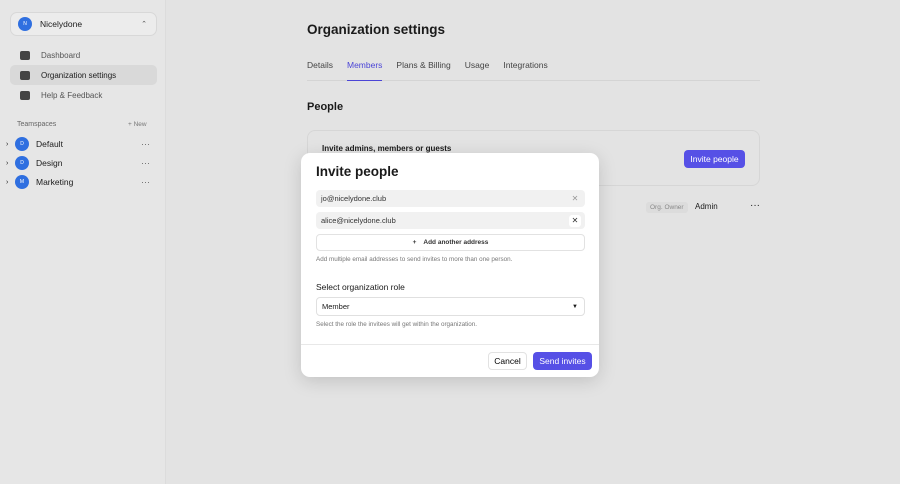 The height and width of the screenshot is (484, 900). What do you see at coordinates (79, 163) in the screenshot?
I see `teamspace-design: › D Design ···` at bounding box center [79, 163].